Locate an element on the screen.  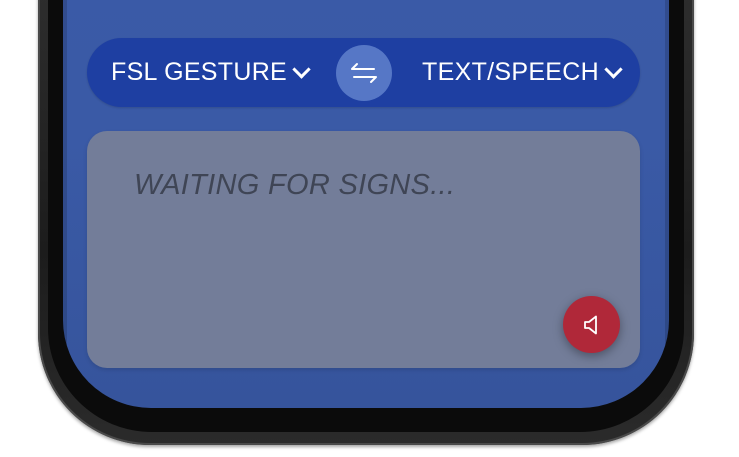
swap-arrows-icon is located at coordinates (364, 73).